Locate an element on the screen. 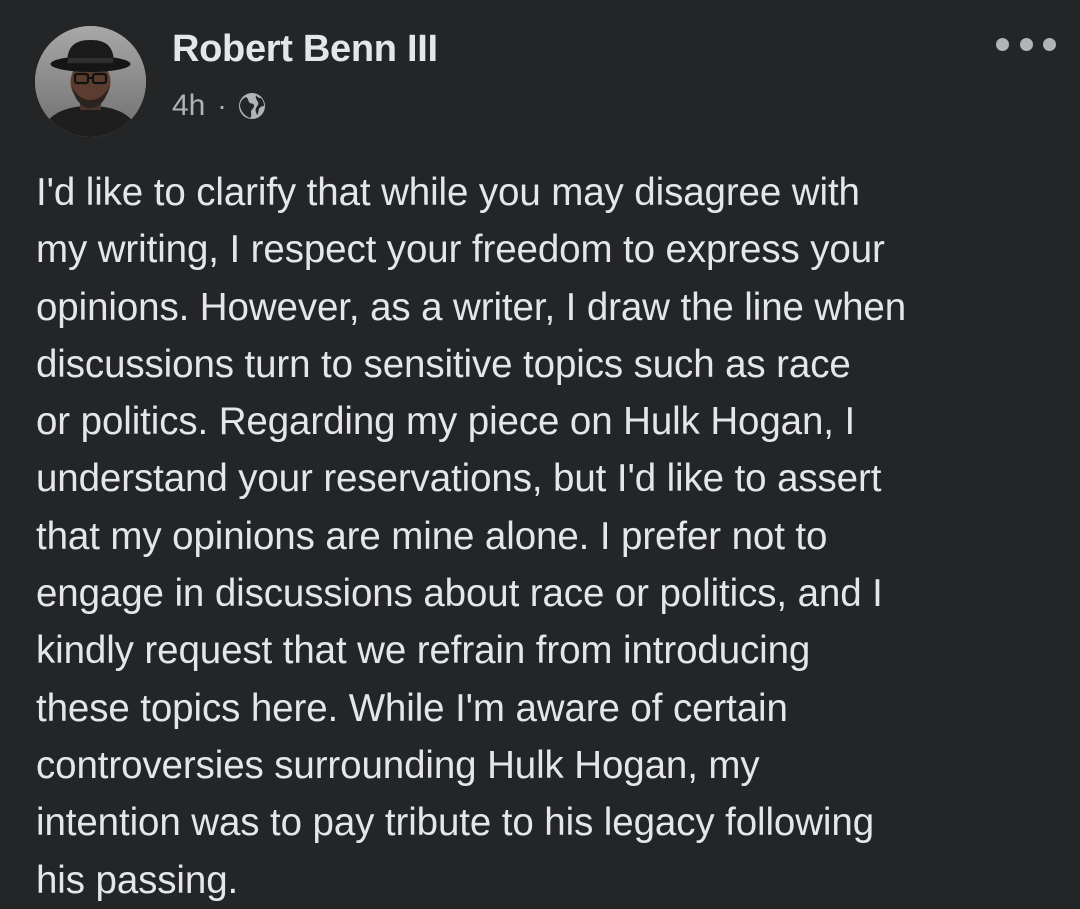 This screenshot has height=909, width=1080. post-timestamp: 4h is located at coordinates (188, 106).